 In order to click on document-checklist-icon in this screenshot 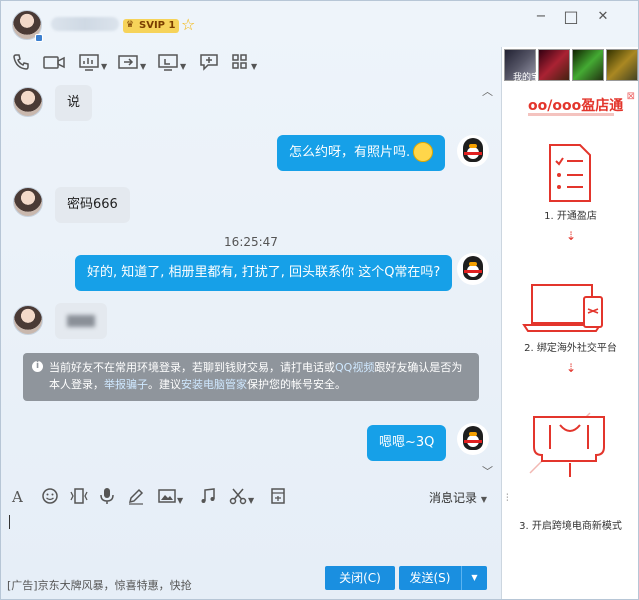, I will do `click(570, 173)`.